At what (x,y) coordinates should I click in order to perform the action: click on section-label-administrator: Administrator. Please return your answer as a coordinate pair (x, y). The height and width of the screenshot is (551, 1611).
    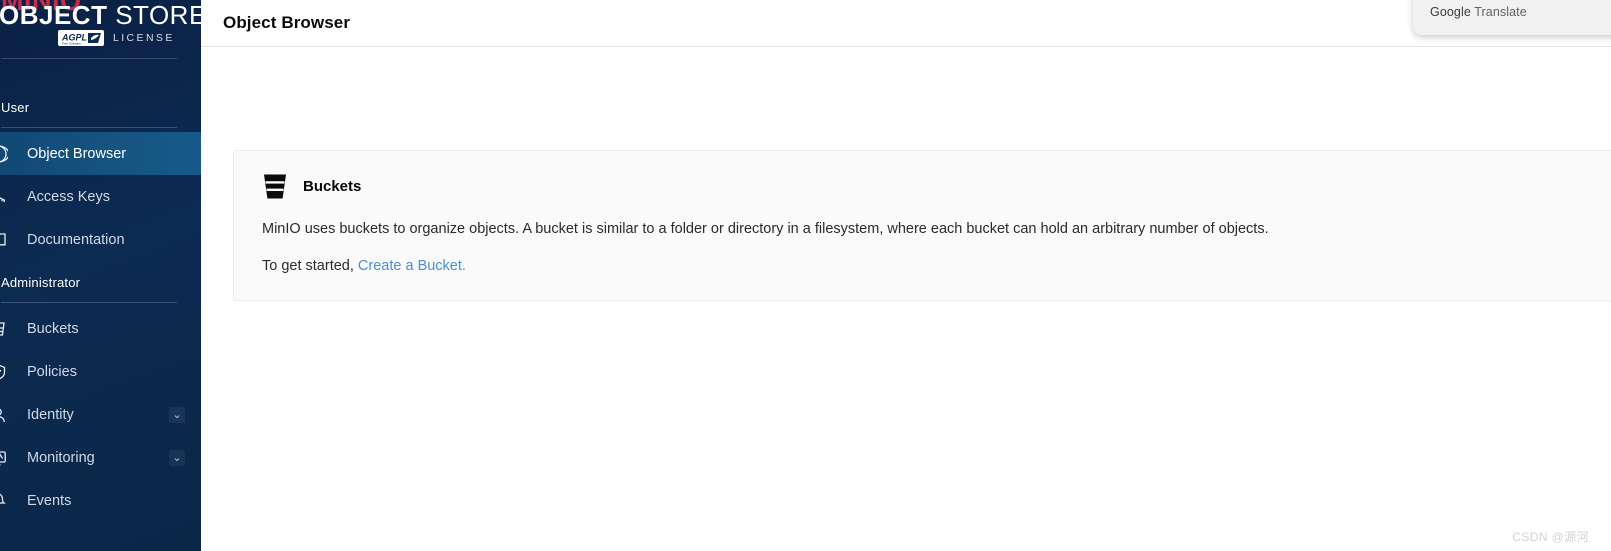
    Looking at the image, I should click on (41, 282).